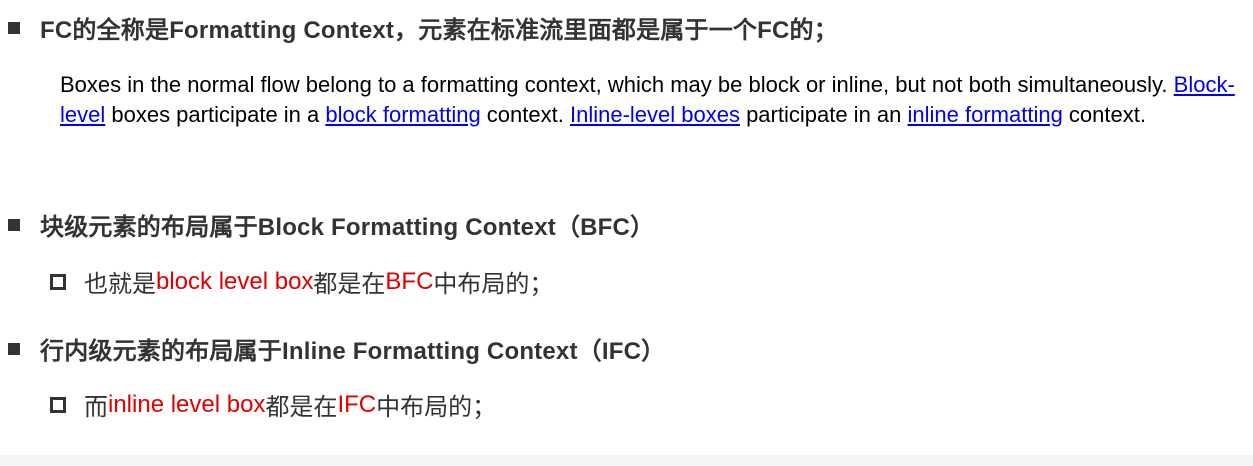 The height and width of the screenshot is (466, 1253). I want to click on ifc-sub-text-pre: 而, so click(96, 407).